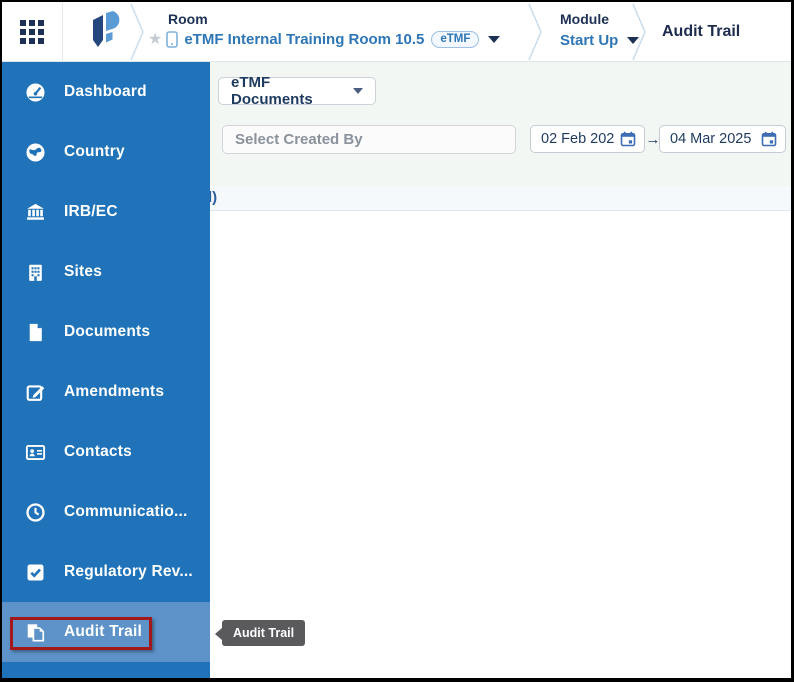  What do you see at coordinates (494, 39) in the screenshot?
I see `room-dropdown-caret-icon` at bounding box center [494, 39].